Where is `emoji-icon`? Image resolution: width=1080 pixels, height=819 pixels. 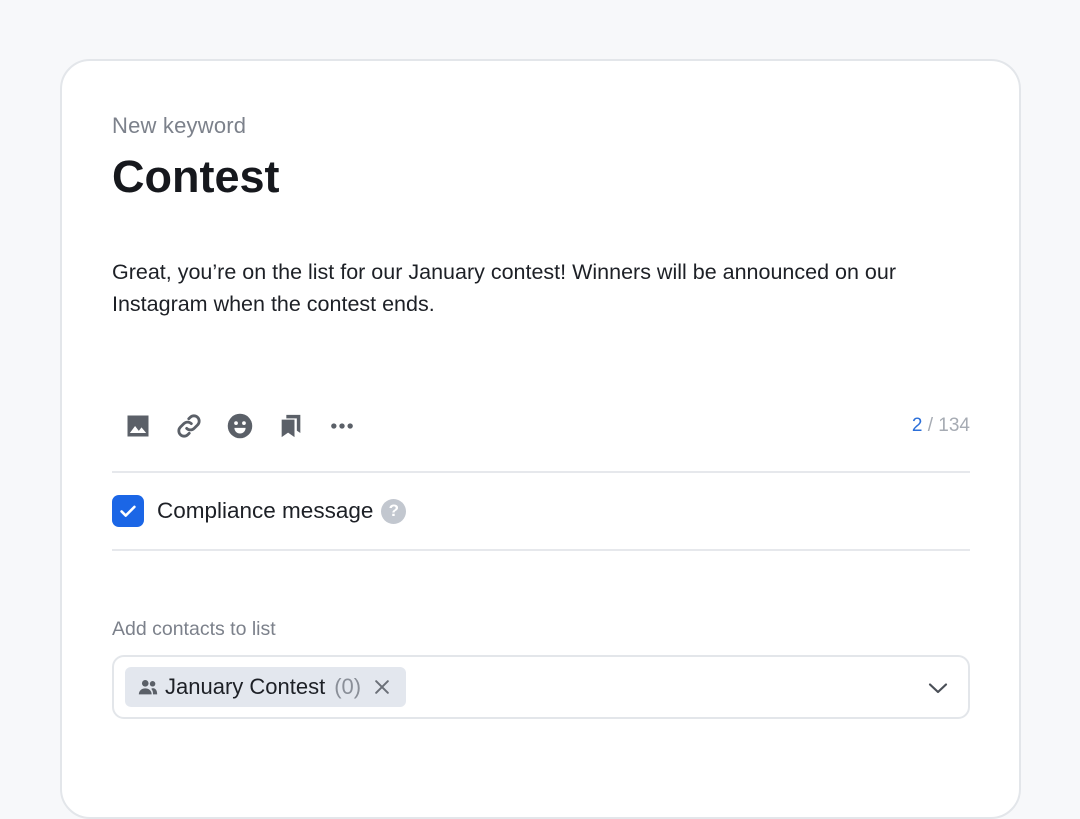
emoji-icon is located at coordinates (240, 426).